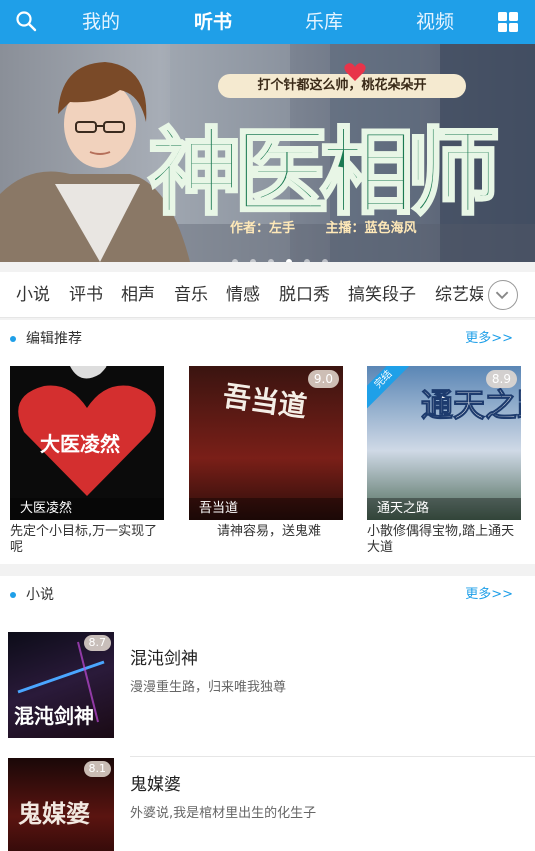 This screenshot has width=535, height=851. Describe the element at coordinates (80, 444) in the screenshot. I see `cover-title: 大医凌然` at that location.